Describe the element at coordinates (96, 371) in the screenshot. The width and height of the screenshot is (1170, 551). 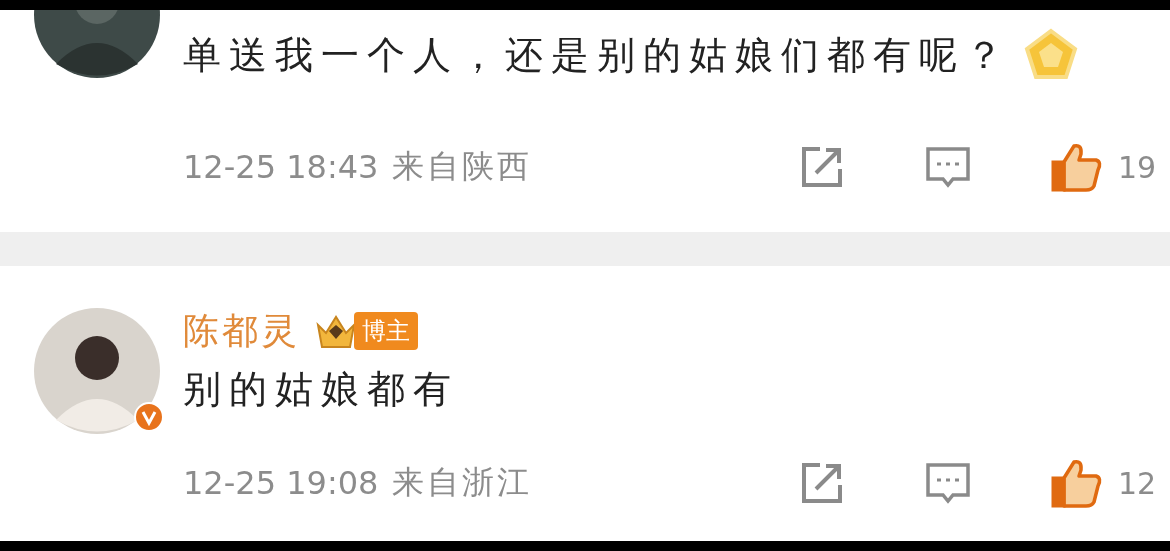
I see `avatar` at that location.